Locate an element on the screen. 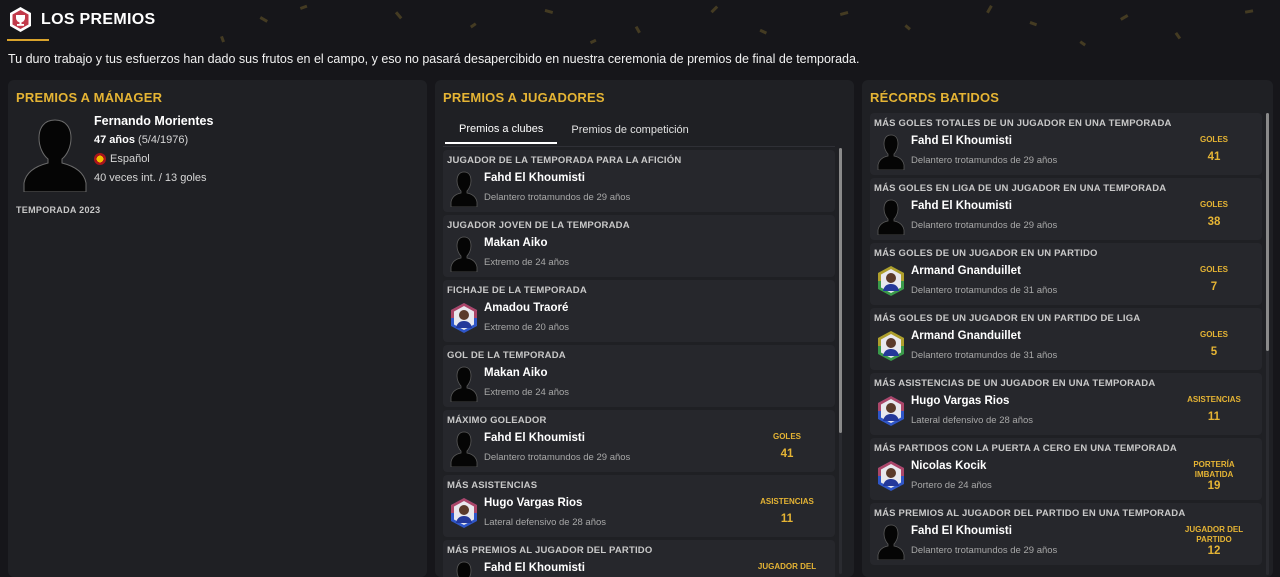 The image size is (1280, 577). stat-value: 7 is located at coordinates (1214, 287).